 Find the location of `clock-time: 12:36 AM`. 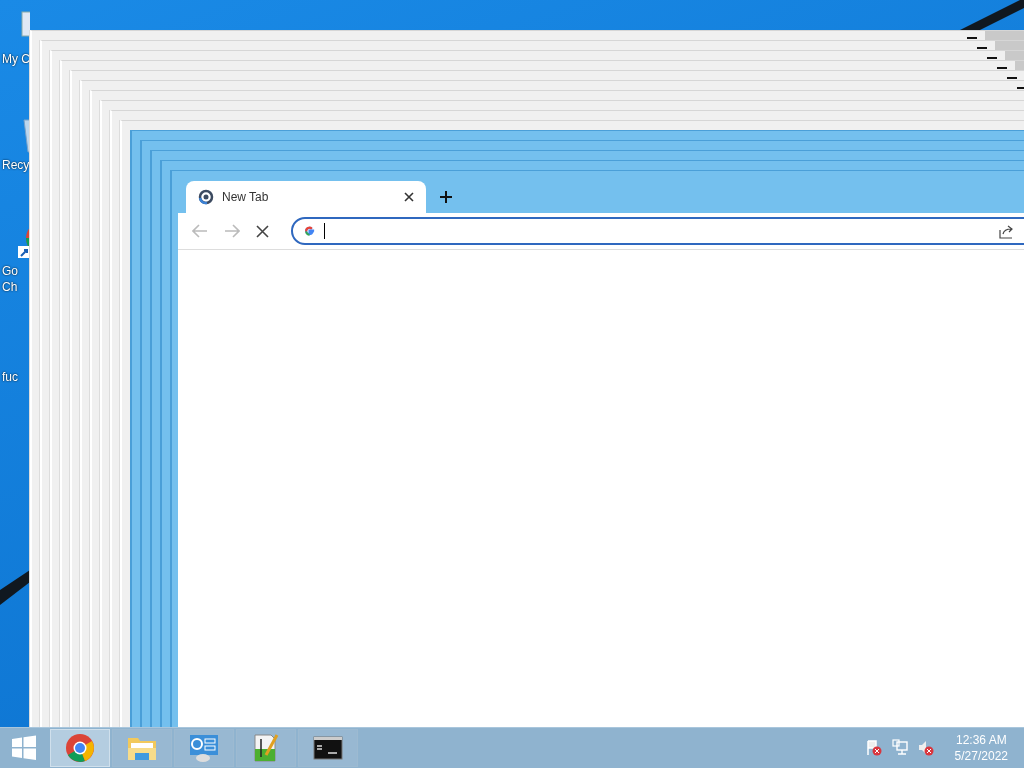

clock-time: 12:36 AM is located at coordinates (981, 739).